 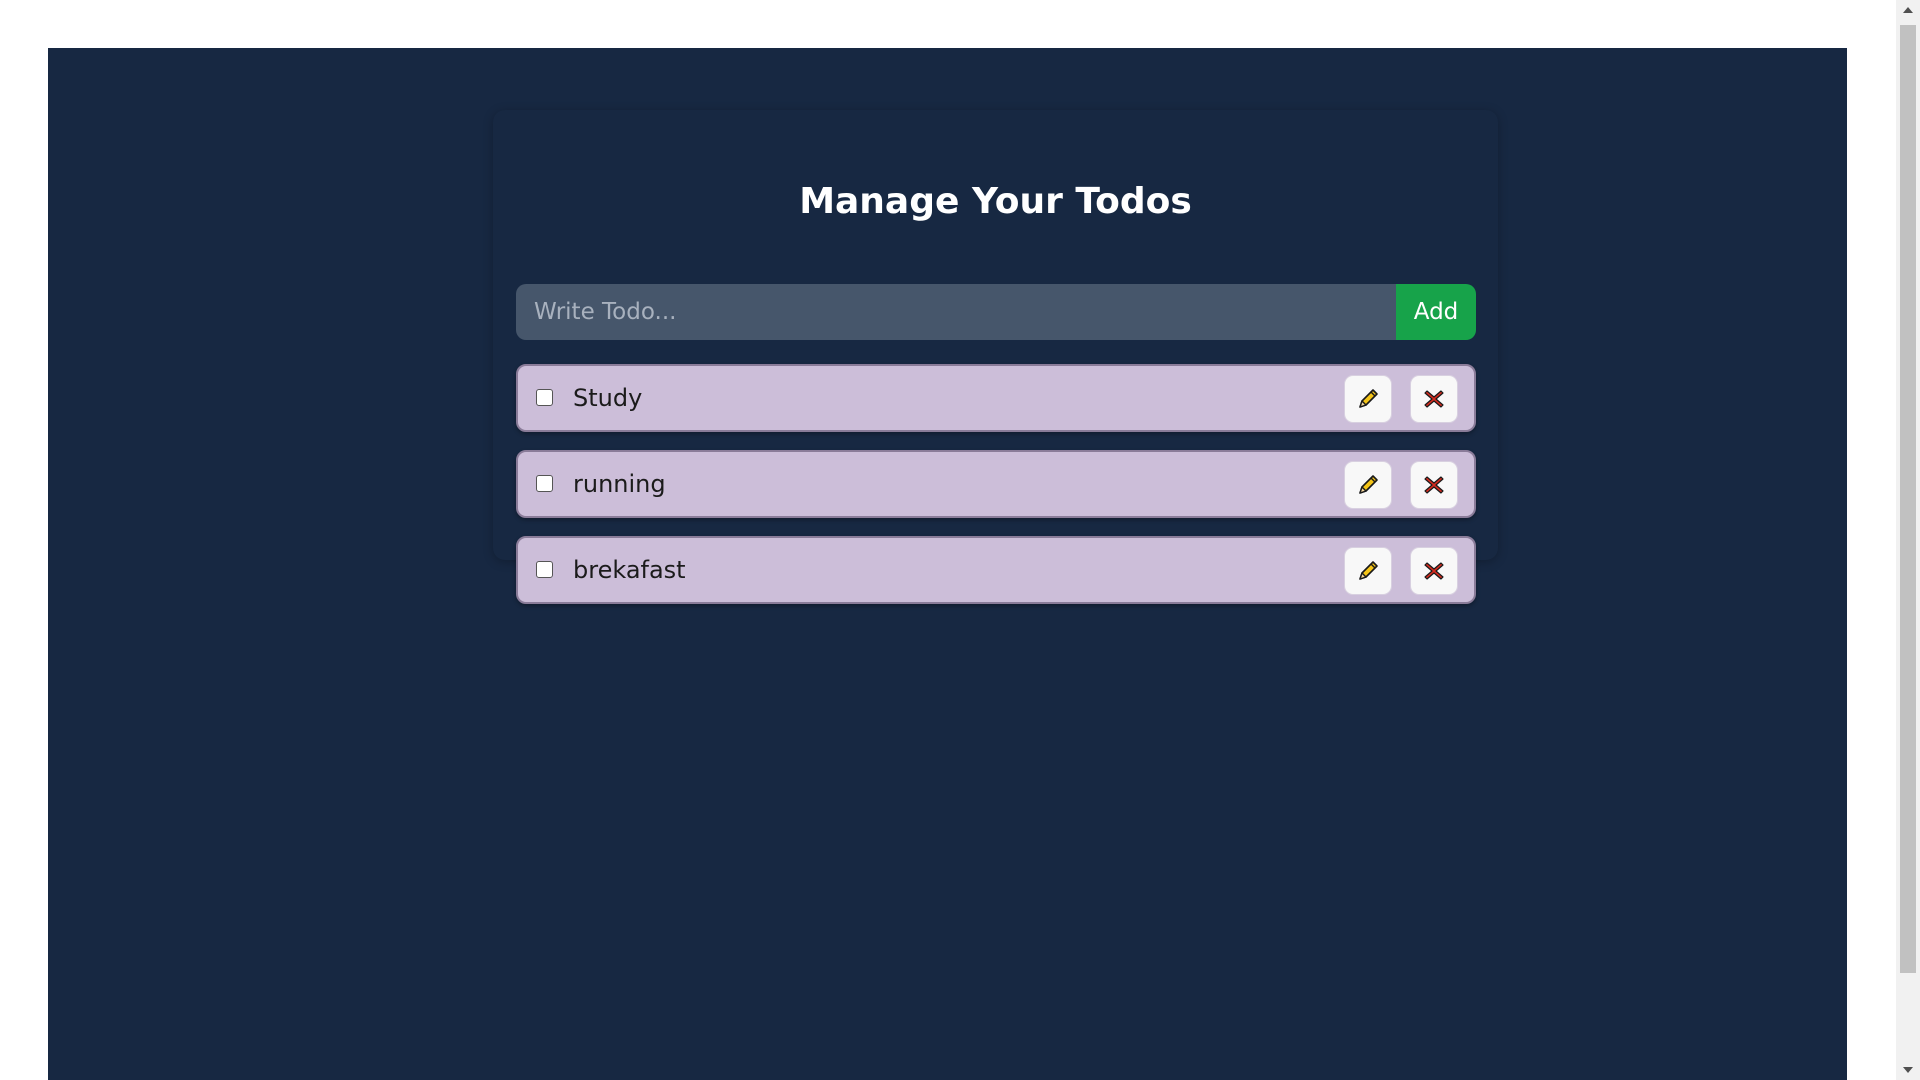 What do you see at coordinates (995, 201) in the screenshot?
I see `page-title: Manage Your Todos` at bounding box center [995, 201].